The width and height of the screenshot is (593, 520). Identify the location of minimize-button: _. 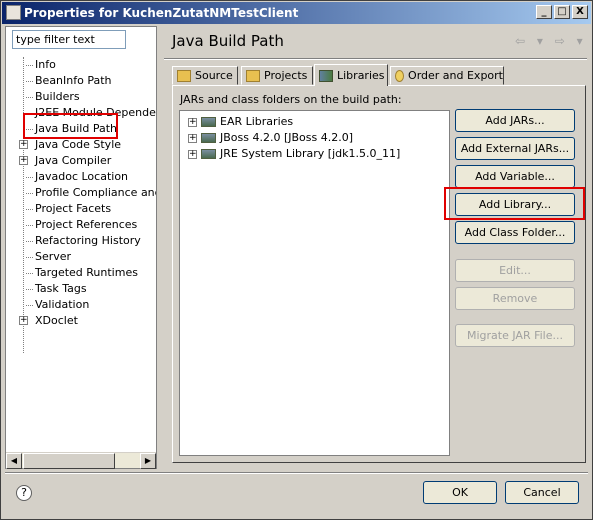
(544, 12).